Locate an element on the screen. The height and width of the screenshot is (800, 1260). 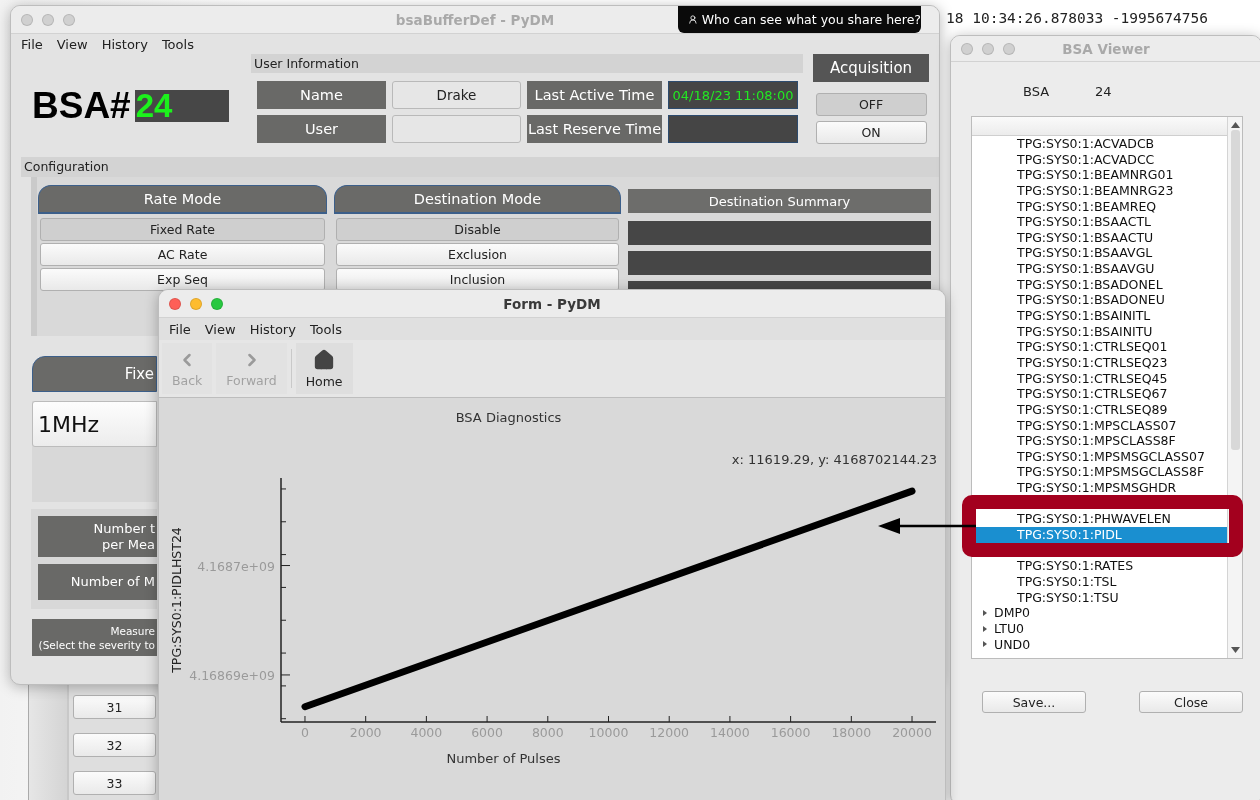
banner-text: Who can see what you share here? is located at coordinates (811, 19).